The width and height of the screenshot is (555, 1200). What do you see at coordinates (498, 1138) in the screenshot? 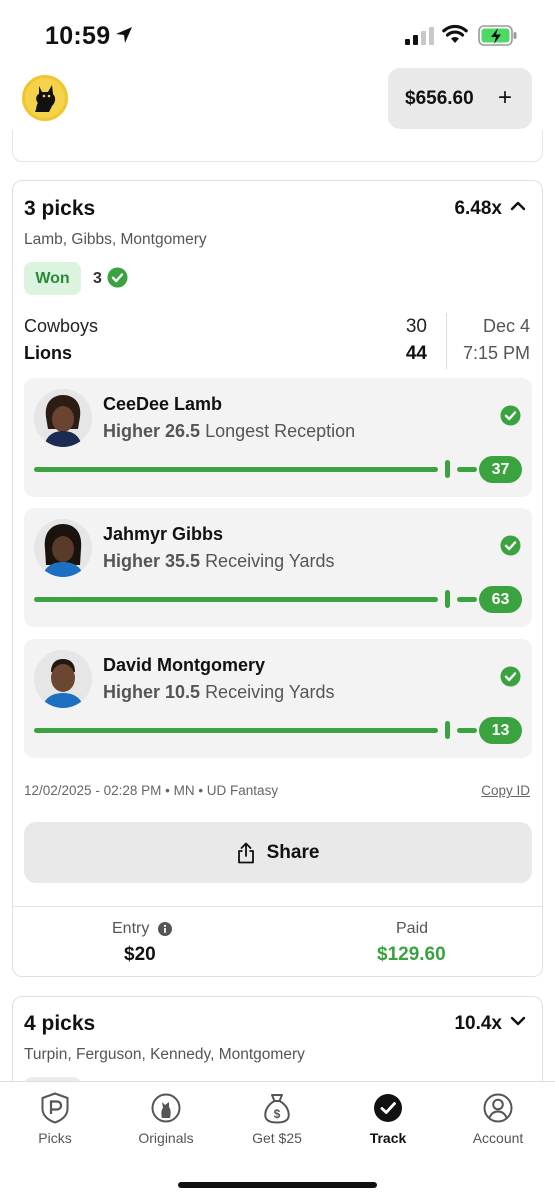
I see `tab-label: Account` at bounding box center [498, 1138].